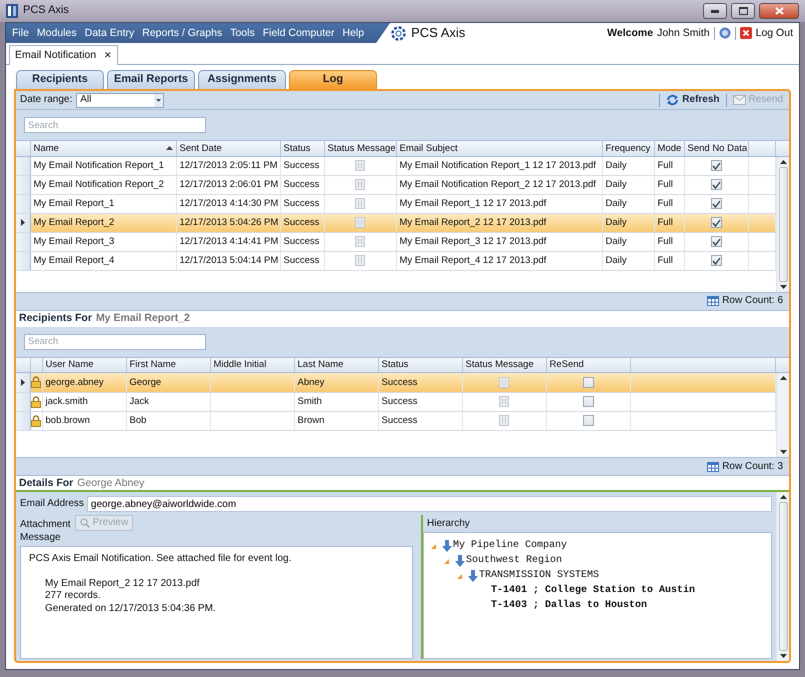 This screenshot has height=677, width=805. What do you see at coordinates (582, 590) in the screenshot?
I see `tree-item: T-1401 ; College Station to Austin` at bounding box center [582, 590].